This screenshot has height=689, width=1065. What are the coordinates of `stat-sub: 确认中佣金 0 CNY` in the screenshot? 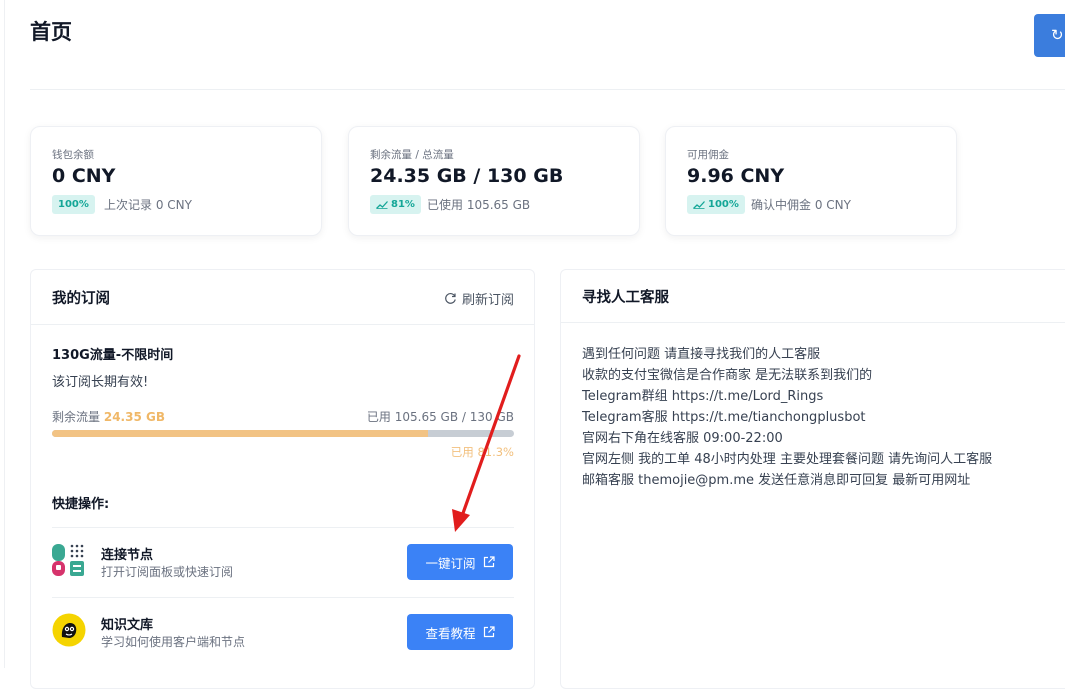 It's located at (801, 205).